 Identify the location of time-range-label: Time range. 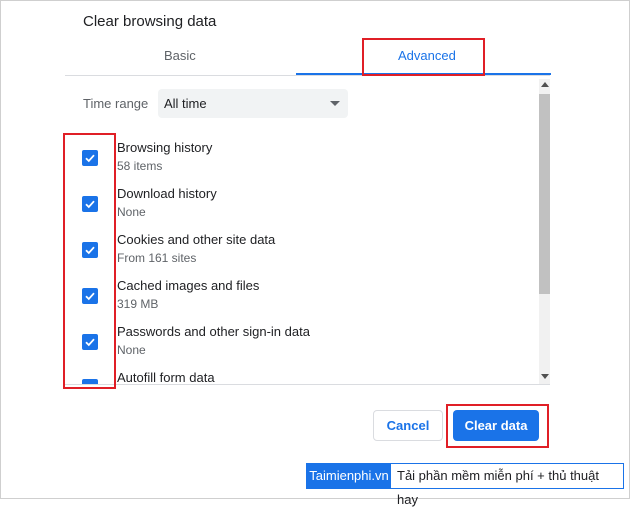
(116, 103).